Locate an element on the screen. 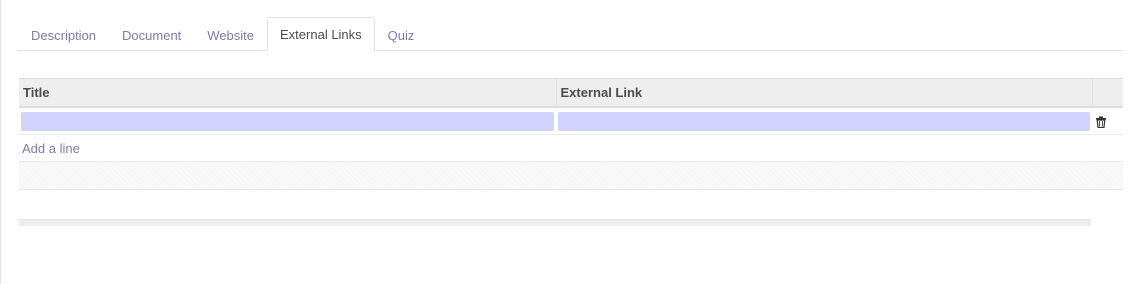  tab-quiz: Quiz is located at coordinates (401, 34).